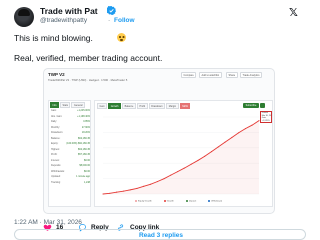  Describe the element at coordinates (56, 176) in the screenshot. I see `stat-label: Updated:` at that location.